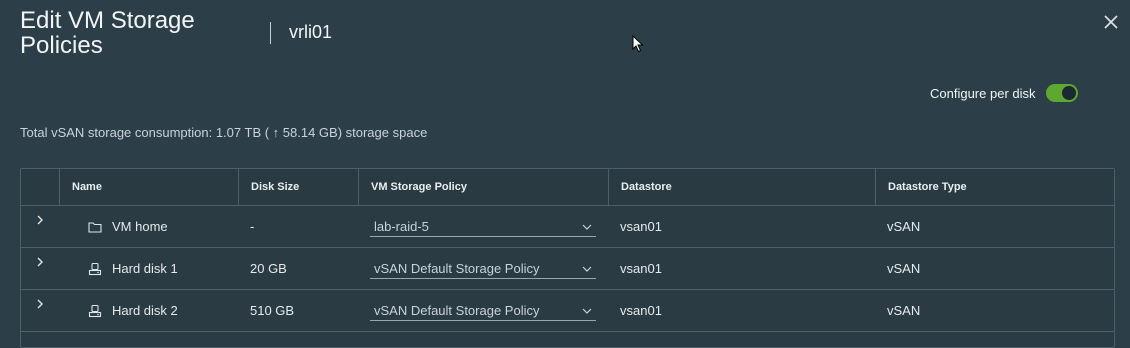 The image size is (1130, 348). I want to click on expander-column-header, so click(40, 187).